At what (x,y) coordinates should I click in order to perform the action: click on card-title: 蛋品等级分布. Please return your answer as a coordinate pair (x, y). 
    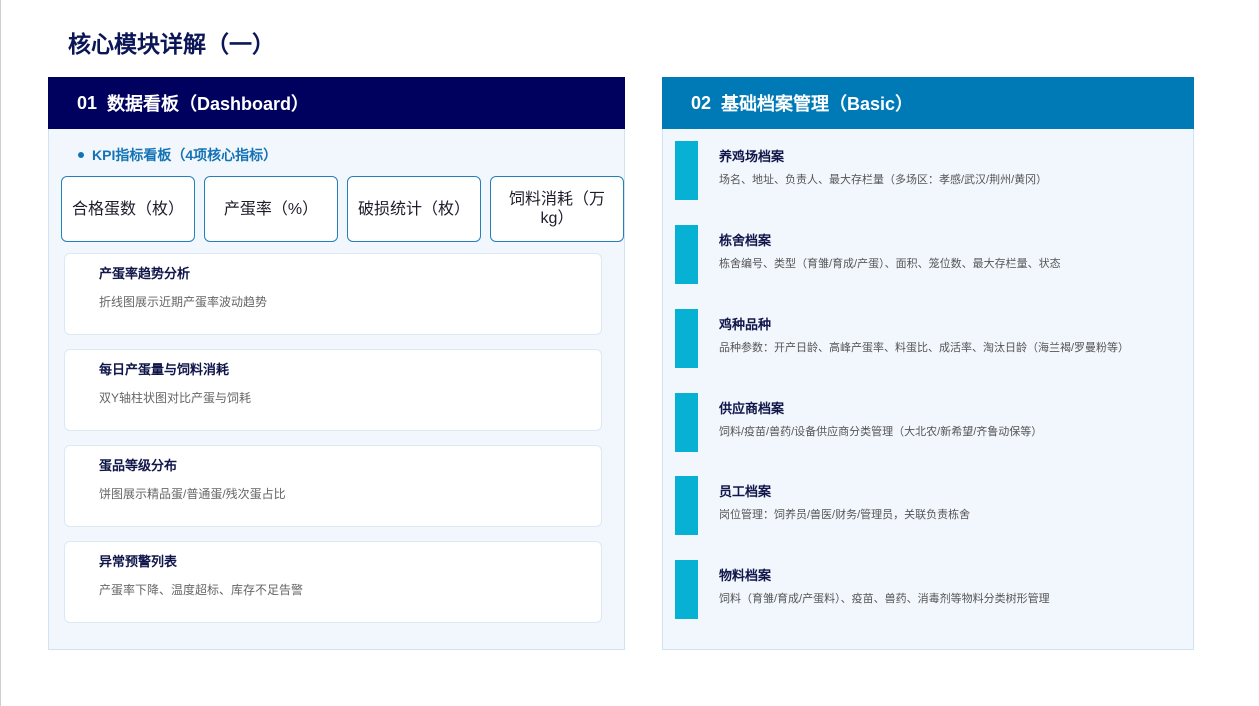
    Looking at the image, I should click on (138, 465).